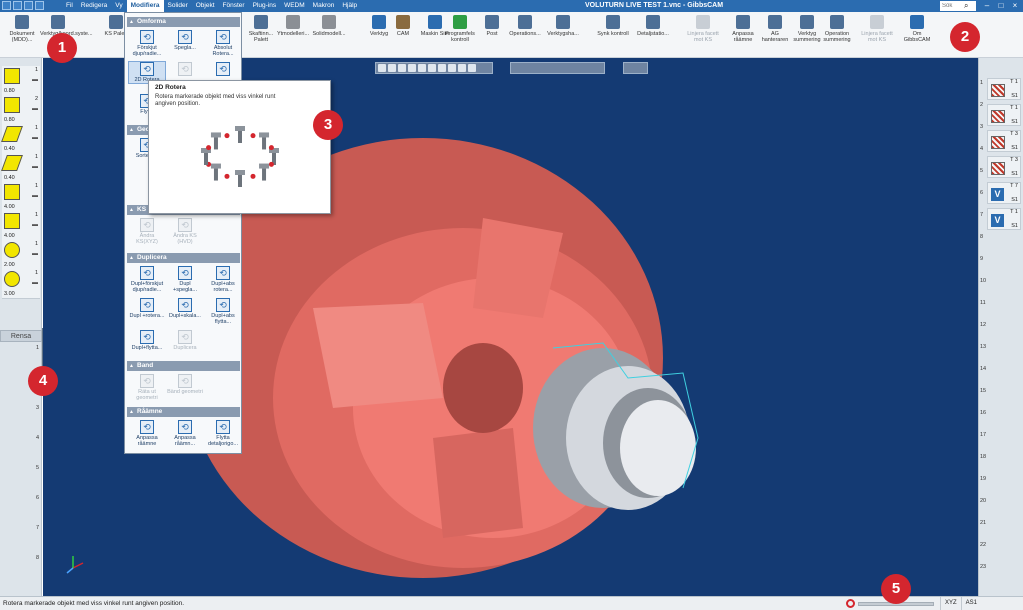 The width and height of the screenshot is (1023, 610). What do you see at coordinates (17, 5) in the screenshot?
I see `save-icon` at bounding box center [17, 5].